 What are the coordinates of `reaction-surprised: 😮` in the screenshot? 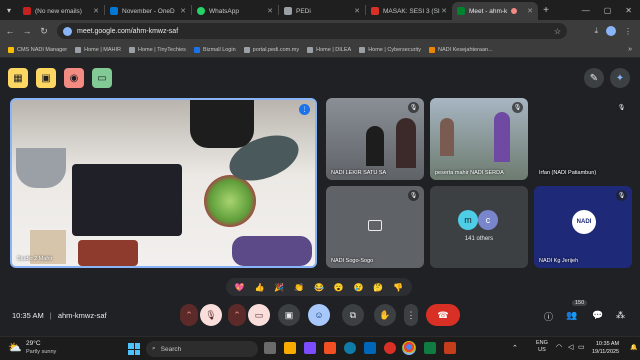 It's located at (339, 287).